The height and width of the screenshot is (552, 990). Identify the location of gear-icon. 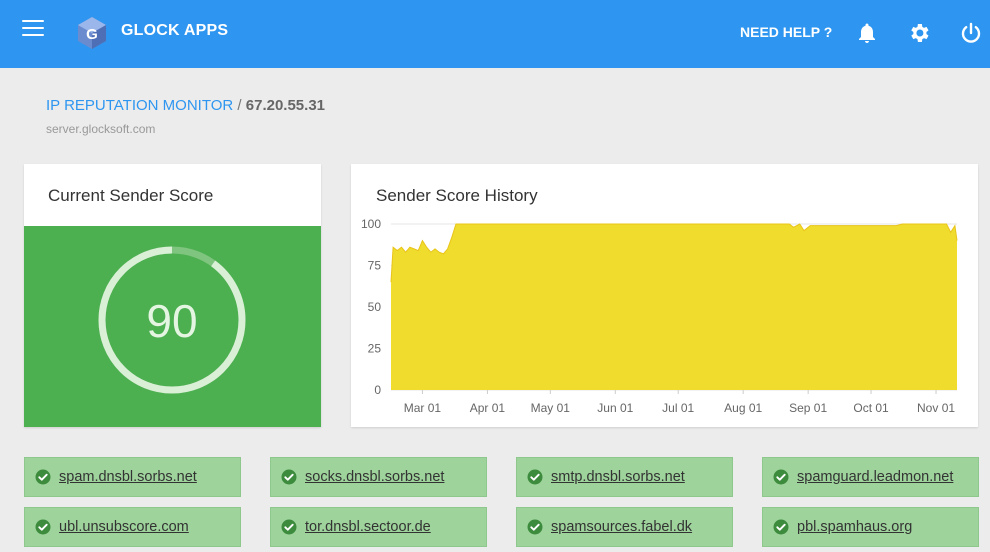
(919, 33).